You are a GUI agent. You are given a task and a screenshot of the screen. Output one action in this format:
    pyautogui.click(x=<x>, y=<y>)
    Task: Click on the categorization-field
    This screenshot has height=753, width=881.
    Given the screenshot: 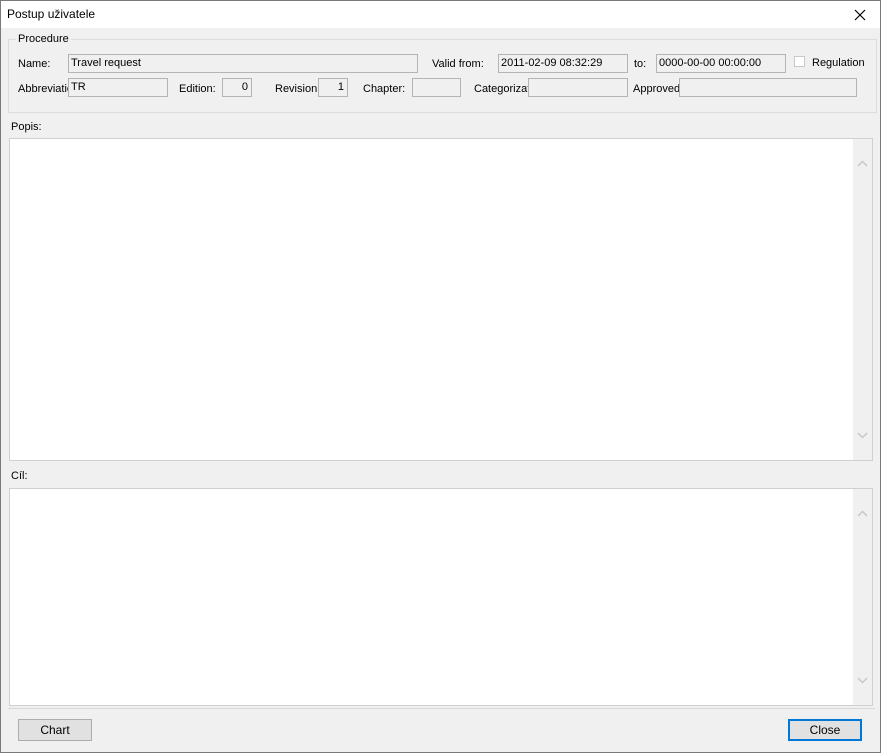 What is the action you would take?
    pyautogui.click(x=578, y=87)
    